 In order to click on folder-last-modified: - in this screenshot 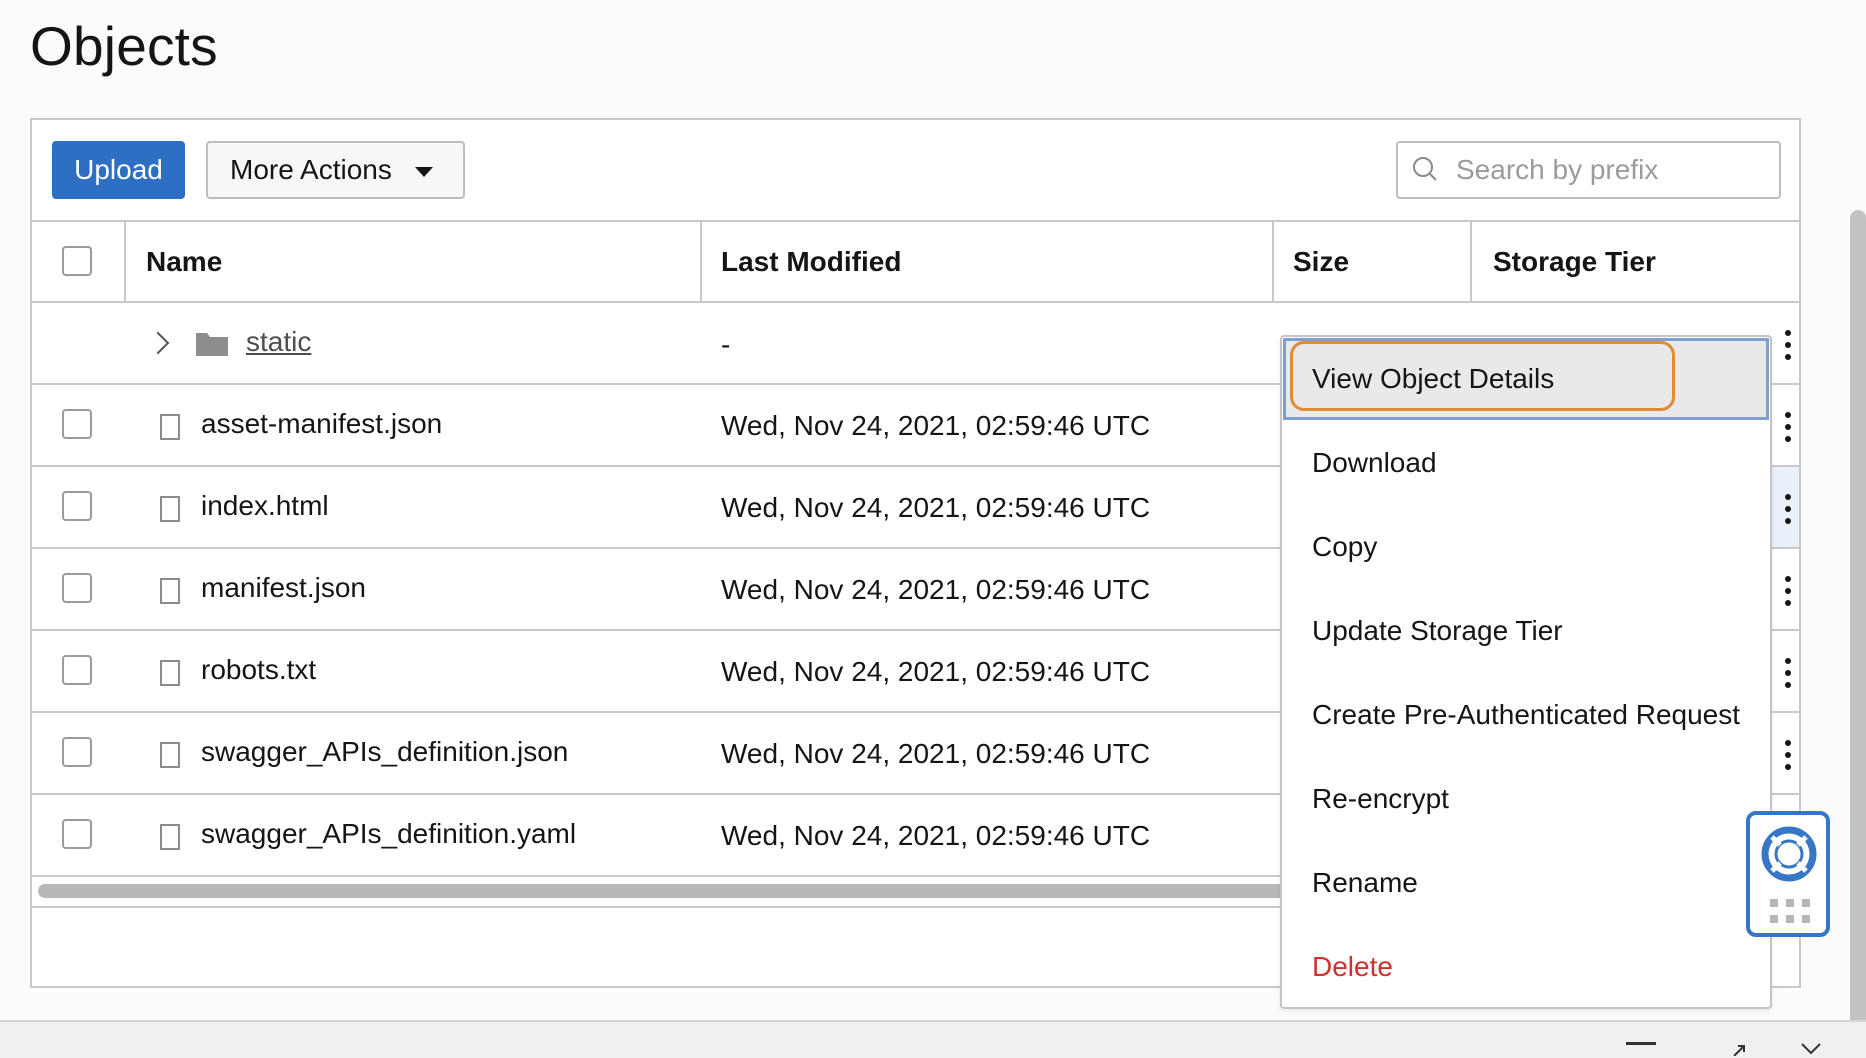, I will do `click(726, 344)`.